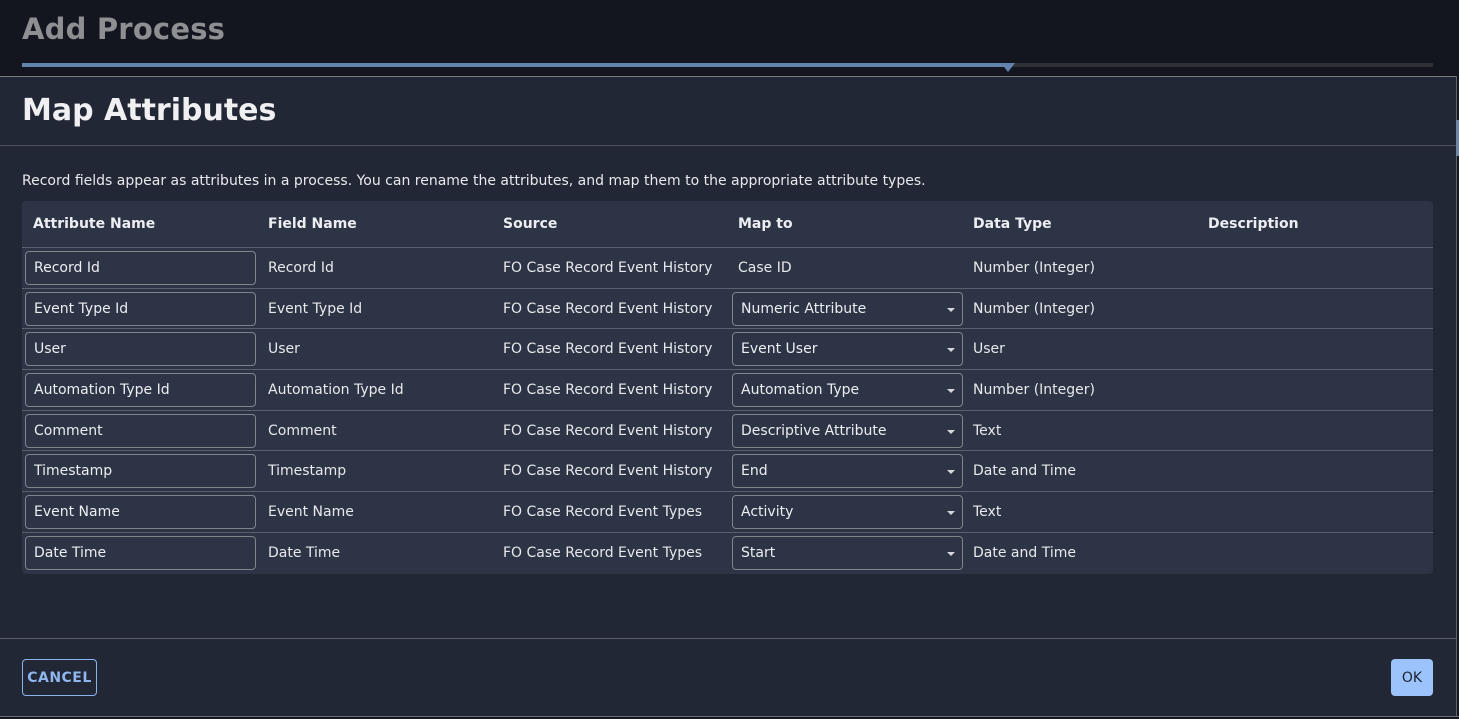 The height and width of the screenshot is (719, 1459). What do you see at coordinates (779, 349) in the screenshot?
I see `map-to-value: Event User` at bounding box center [779, 349].